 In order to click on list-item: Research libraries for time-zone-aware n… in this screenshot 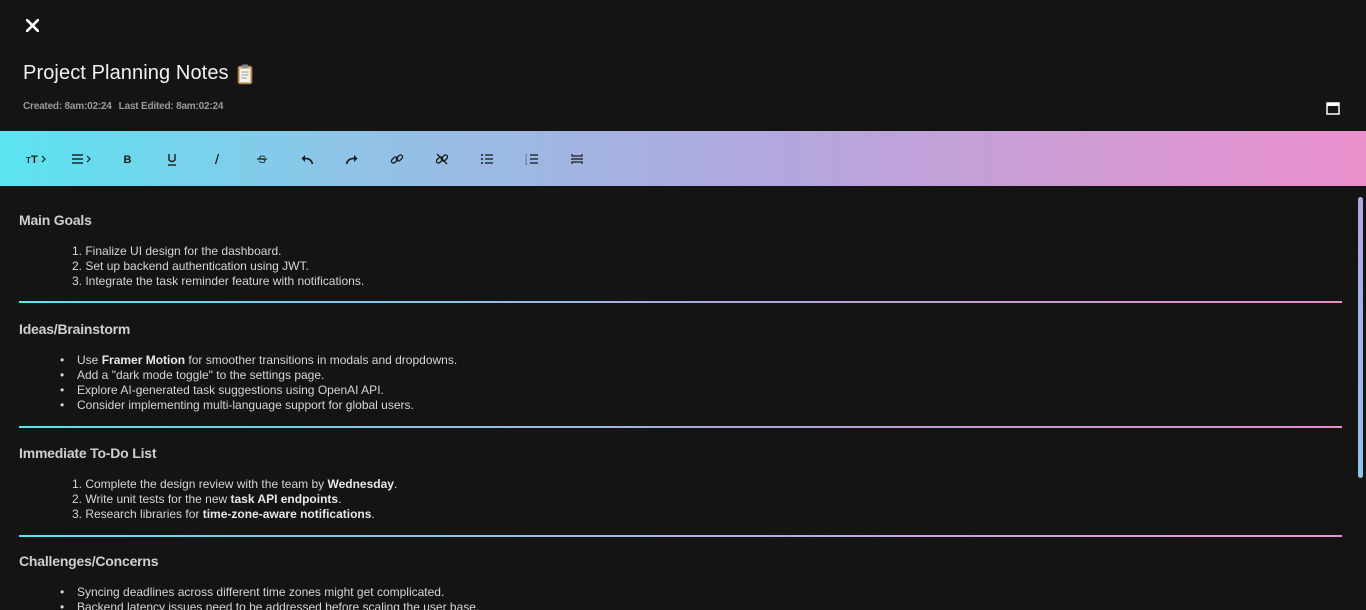, I will do `click(707, 514)`.